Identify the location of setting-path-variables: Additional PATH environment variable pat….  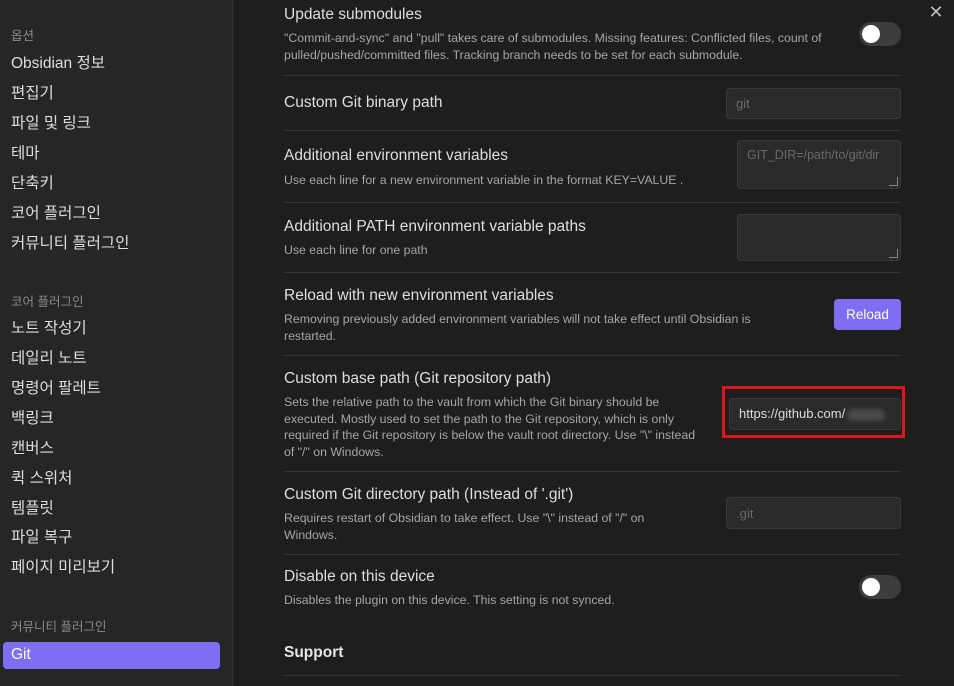
(592, 238).